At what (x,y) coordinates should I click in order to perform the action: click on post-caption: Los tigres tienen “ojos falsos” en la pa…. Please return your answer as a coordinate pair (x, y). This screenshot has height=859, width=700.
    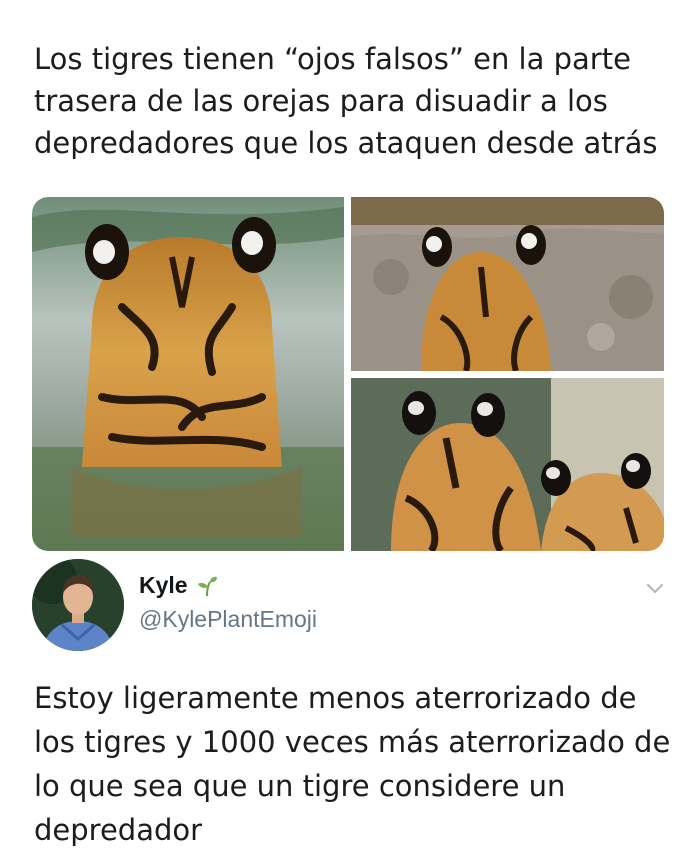
    Looking at the image, I should click on (346, 101).